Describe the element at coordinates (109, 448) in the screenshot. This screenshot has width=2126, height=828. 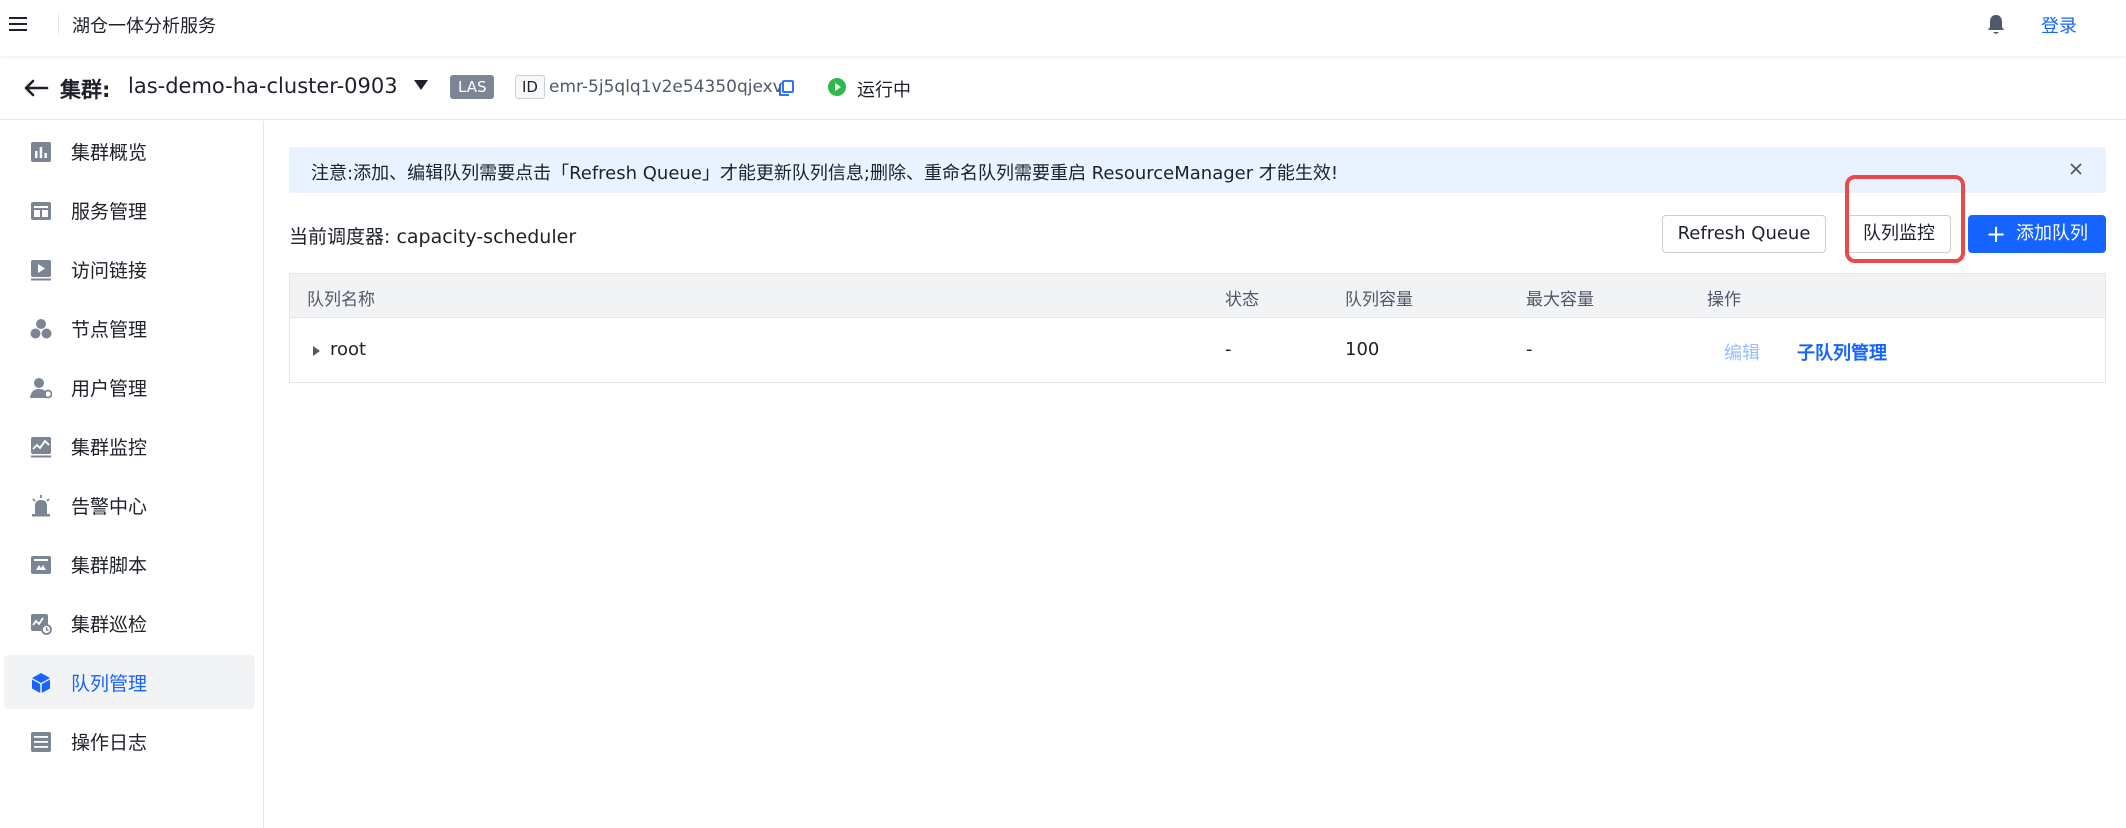
I see `sidebar-item-label: 集群监控` at that location.